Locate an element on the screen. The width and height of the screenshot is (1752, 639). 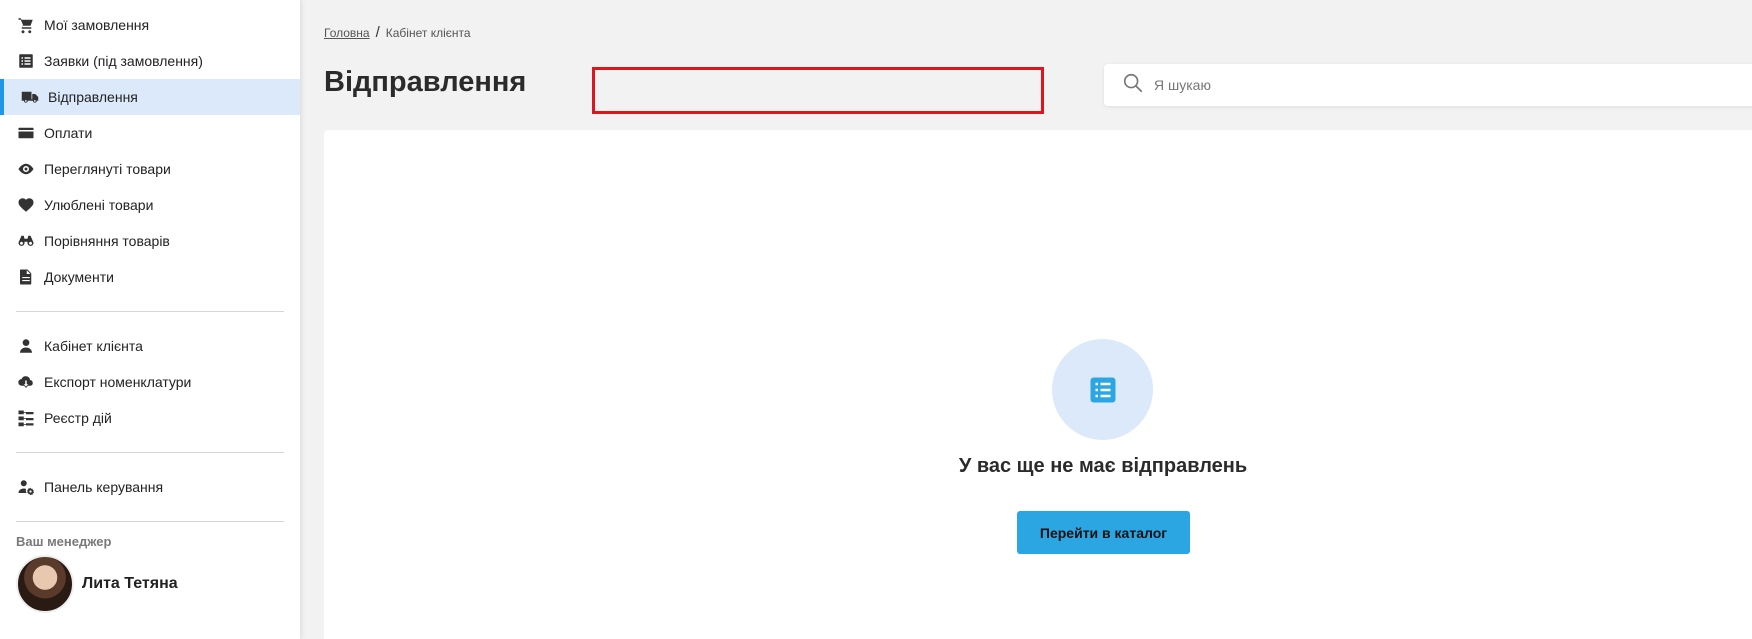
manager-name: Лита Тетяна is located at coordinates (130, 583).